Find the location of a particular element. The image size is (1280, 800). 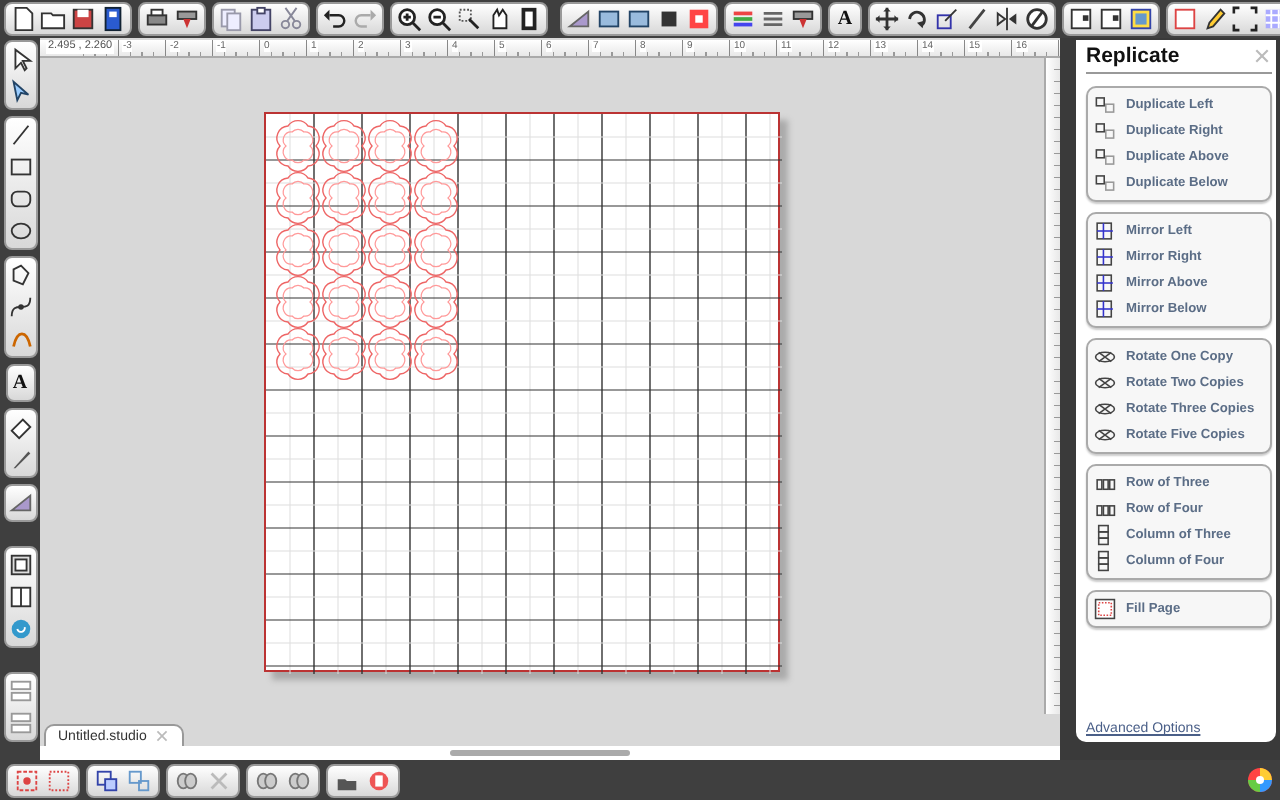

printer-icon is located at coordinates (157, 19).